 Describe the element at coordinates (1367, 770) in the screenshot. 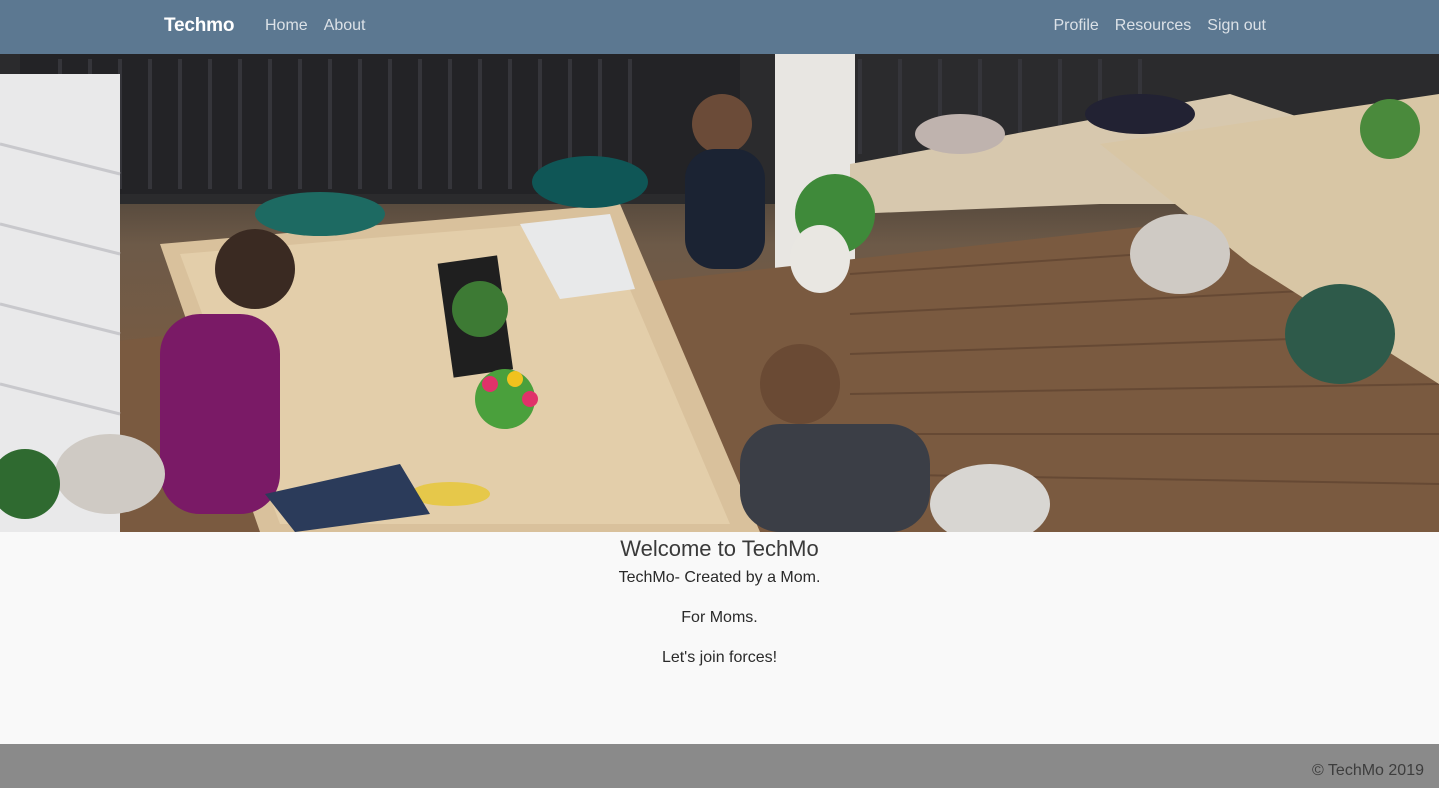

I see `copyright-text: © TechMo 2019` at that location.